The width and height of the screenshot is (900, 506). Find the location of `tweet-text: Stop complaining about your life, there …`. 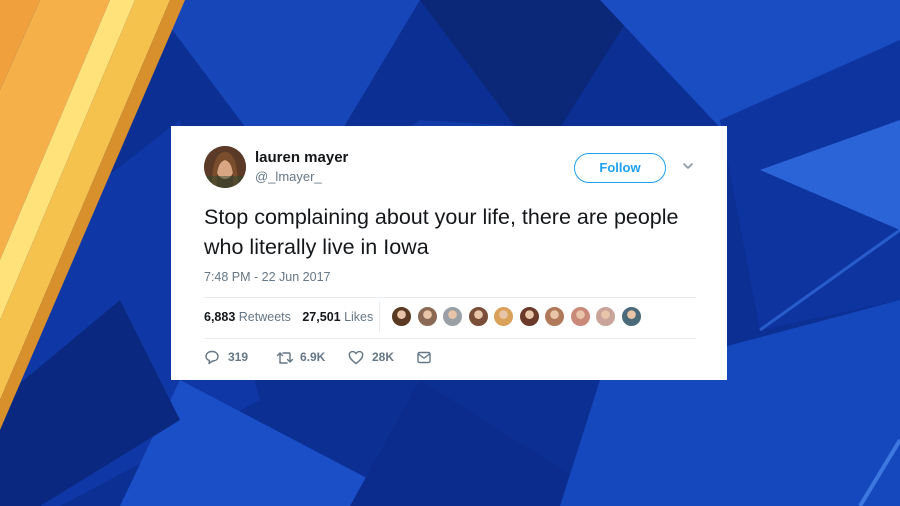

tweet-text: Stop complaining about your life, there … is located at coordinates (441, 232).